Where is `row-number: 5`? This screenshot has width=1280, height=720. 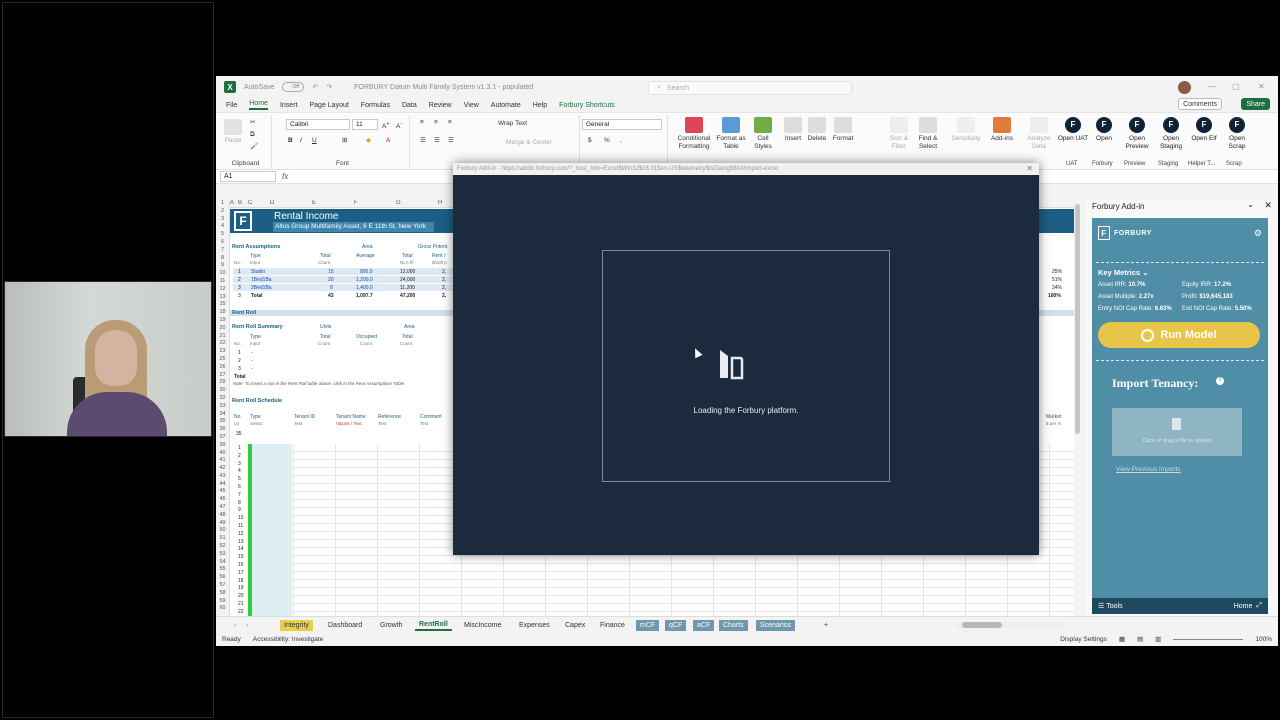
row-number: 5 is located at coordinates (222, 235).